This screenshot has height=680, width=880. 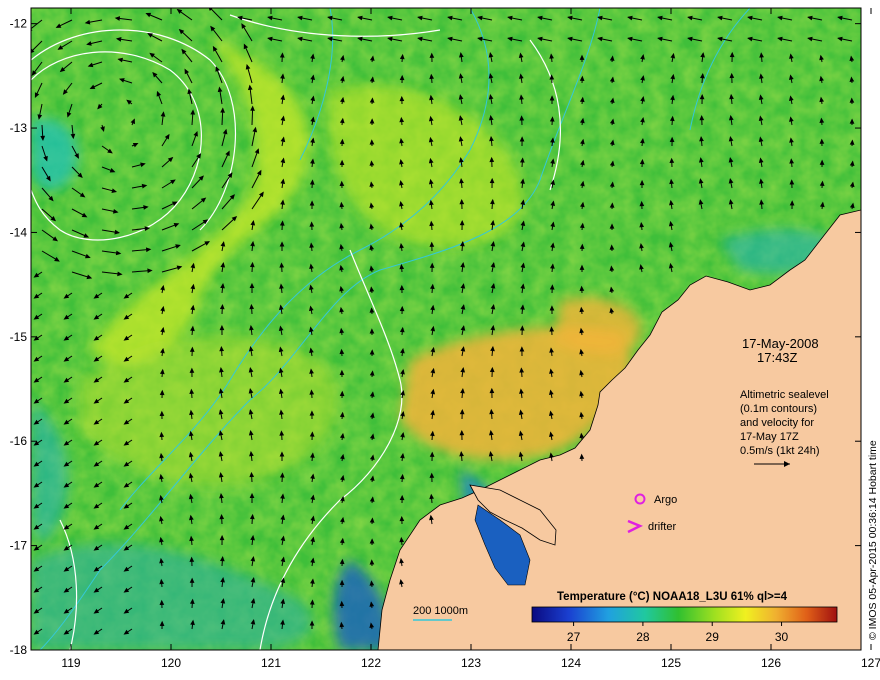 I want to click on altimetry-line-3: and velocity for, so click(x=777, y=423).